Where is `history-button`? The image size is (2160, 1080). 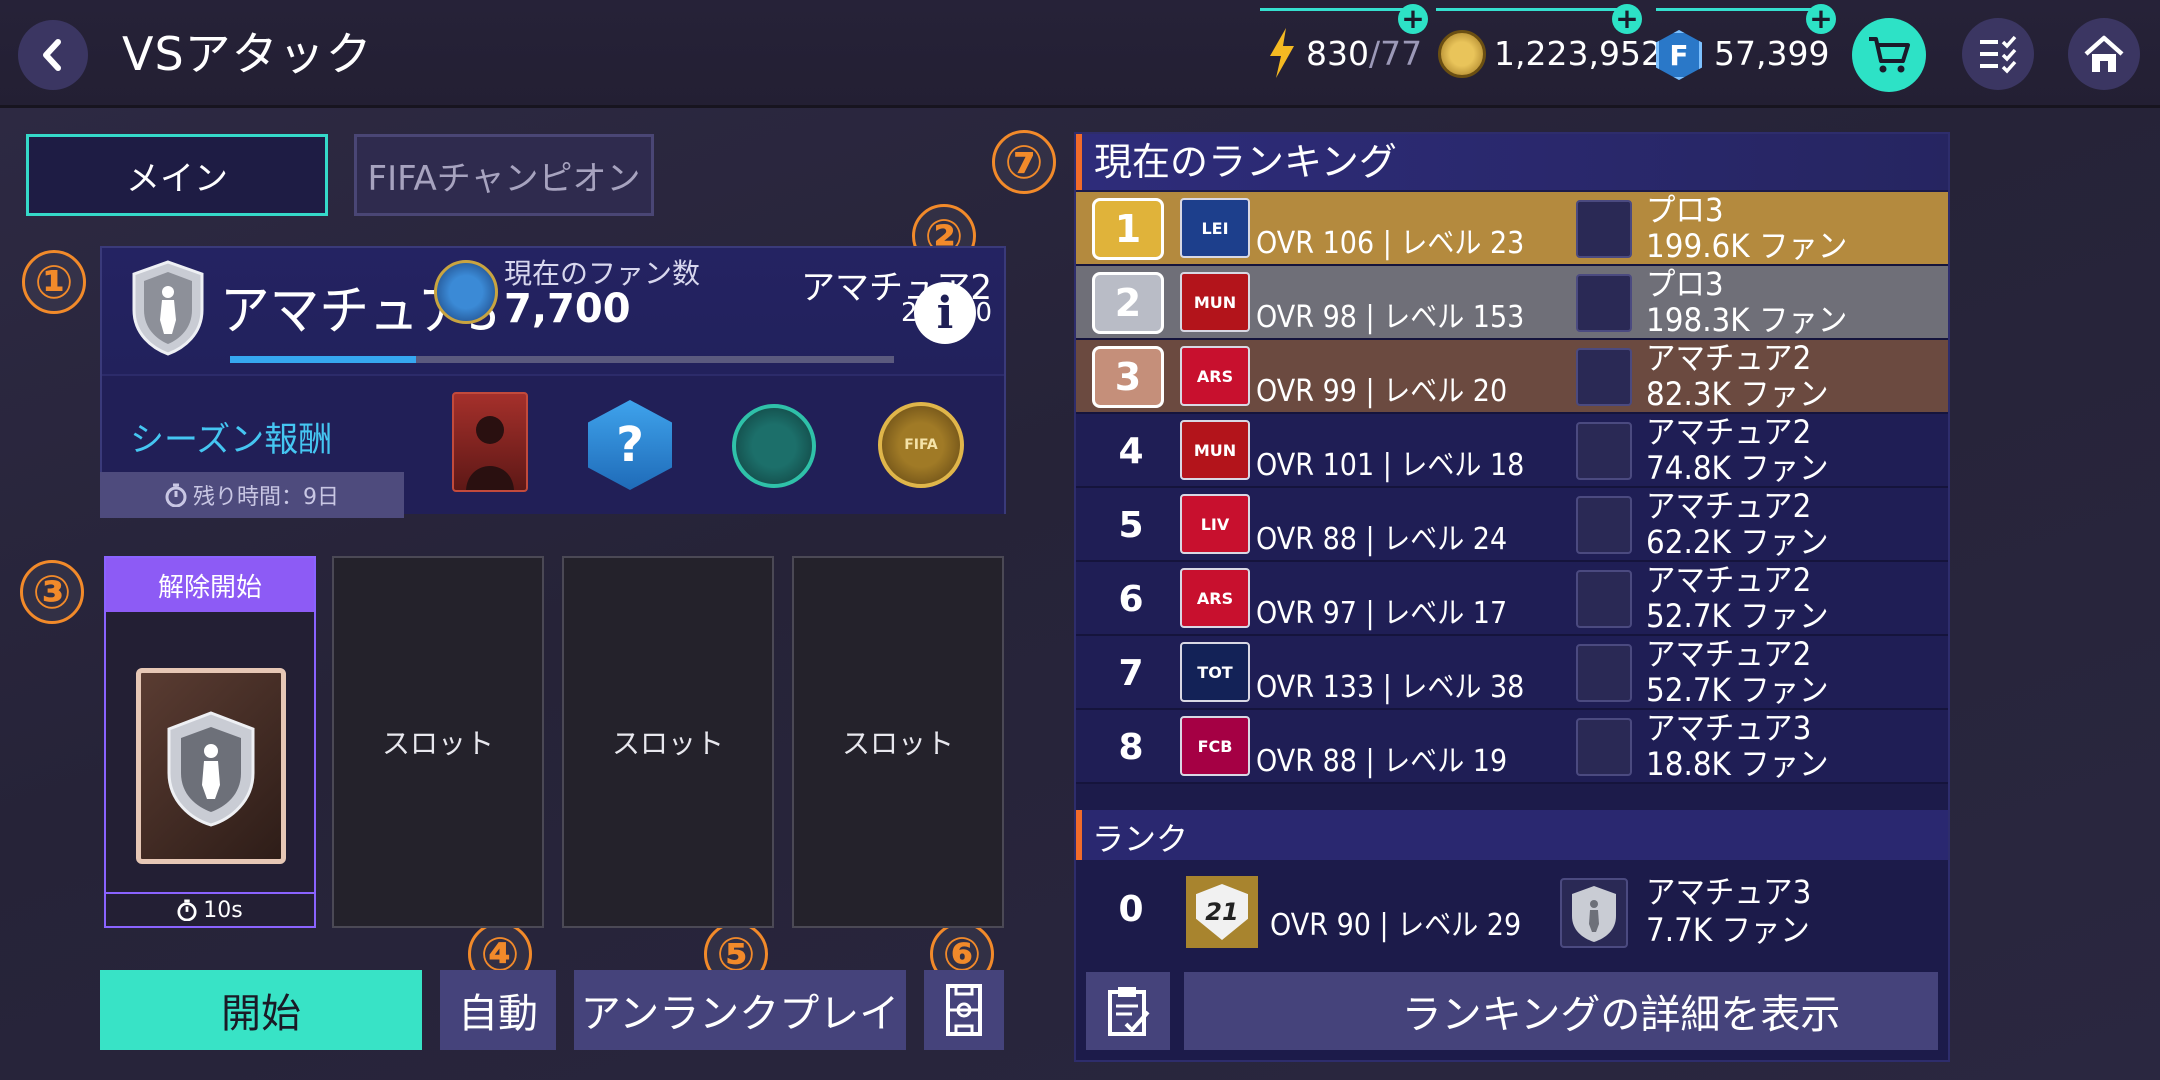 history-button is located at coordinates (1128, 1011).